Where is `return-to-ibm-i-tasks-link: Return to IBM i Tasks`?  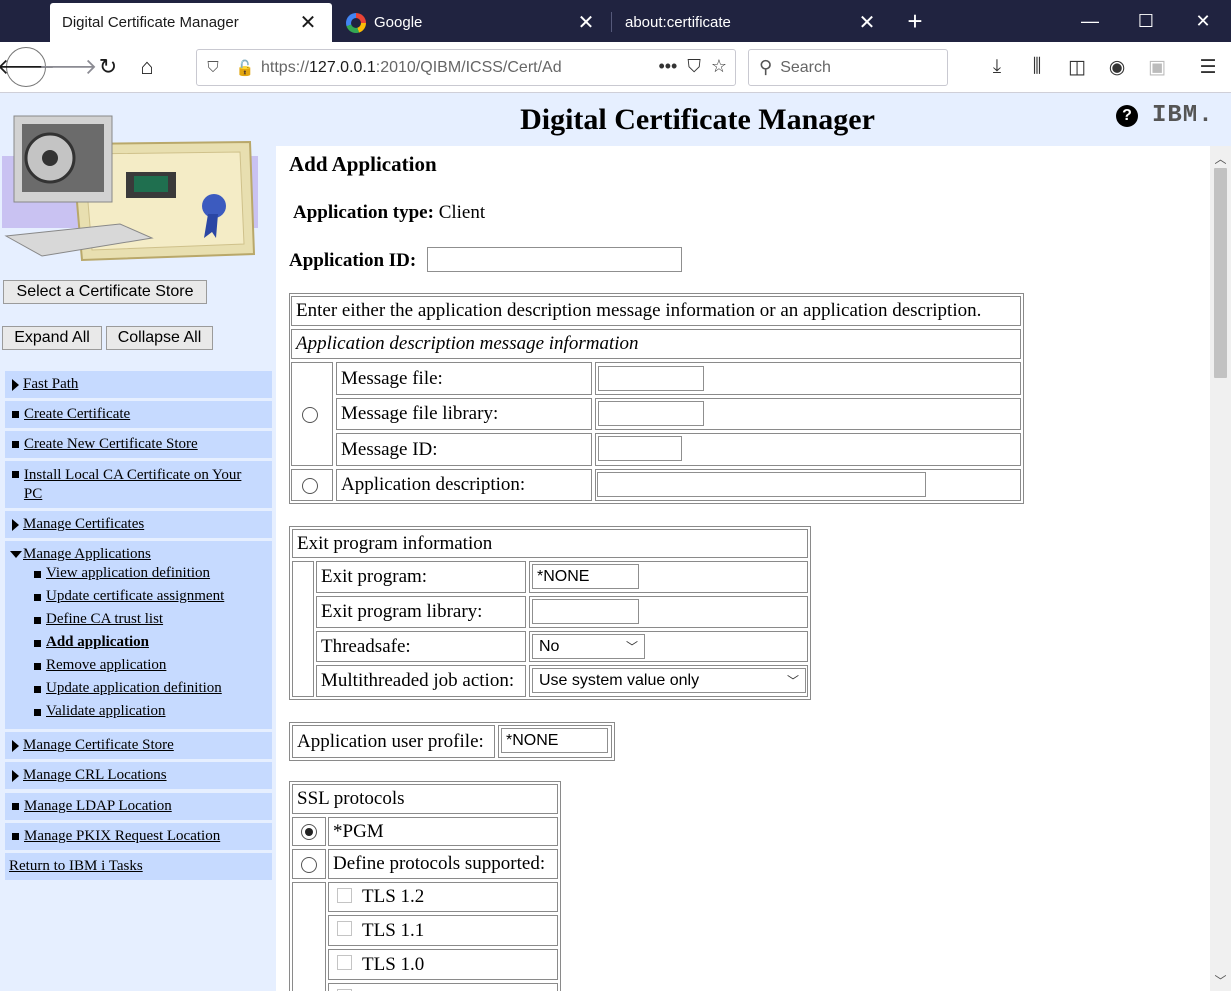 return-to-ibm-i-tasks-link: Return to IBM i Tasks is located at coordinates (76, 866).